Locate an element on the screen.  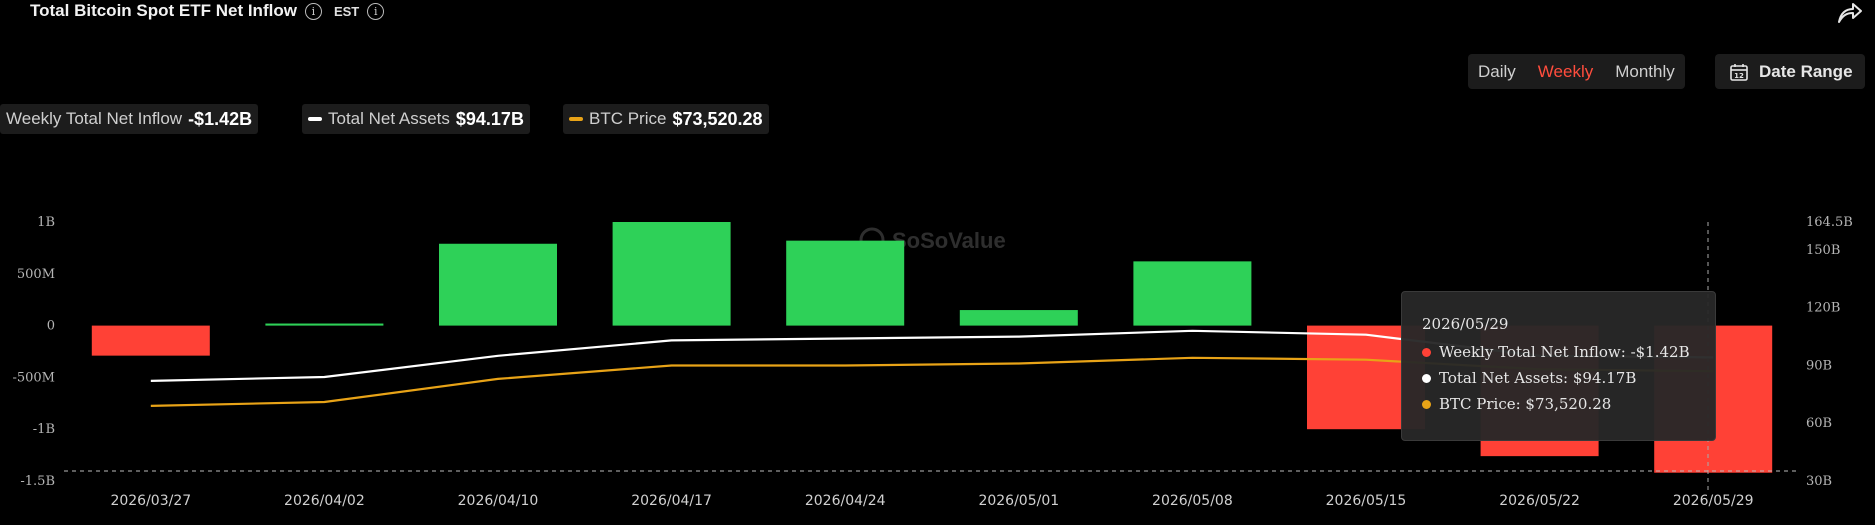
tooltip-inflow-dot is located at coordinates (1426, 352).